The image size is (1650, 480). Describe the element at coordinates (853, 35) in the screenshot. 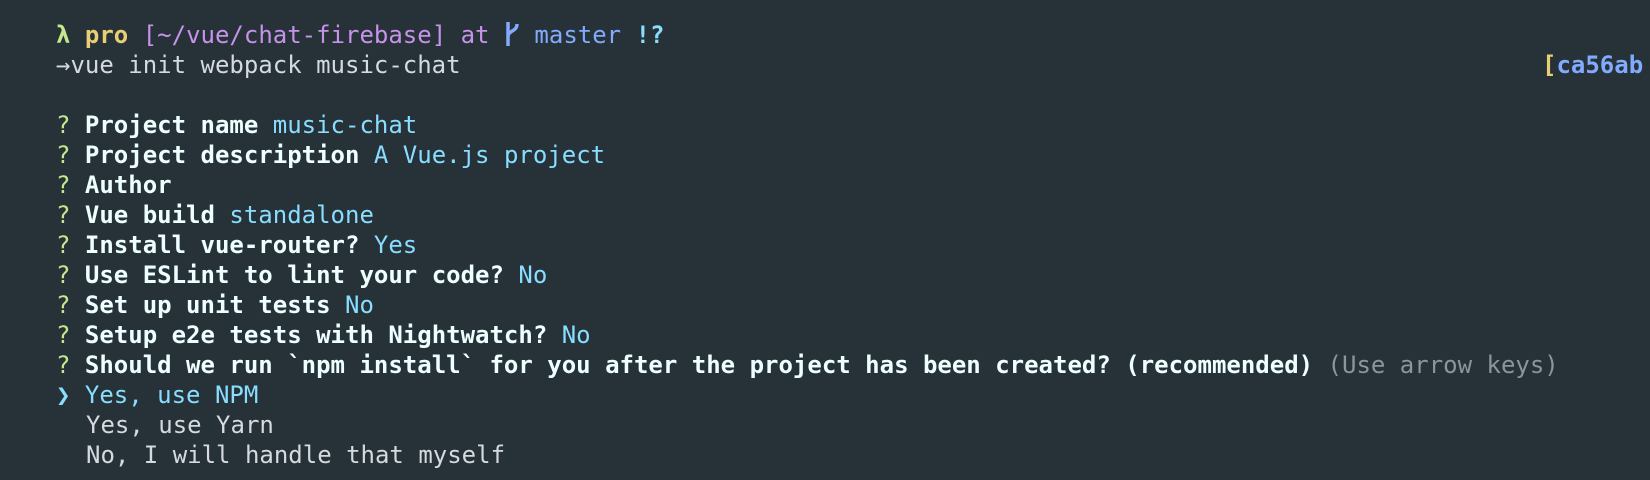

I see `prompt-line: λ pro [~/vue/chat-firebase] at master !?` at that location.